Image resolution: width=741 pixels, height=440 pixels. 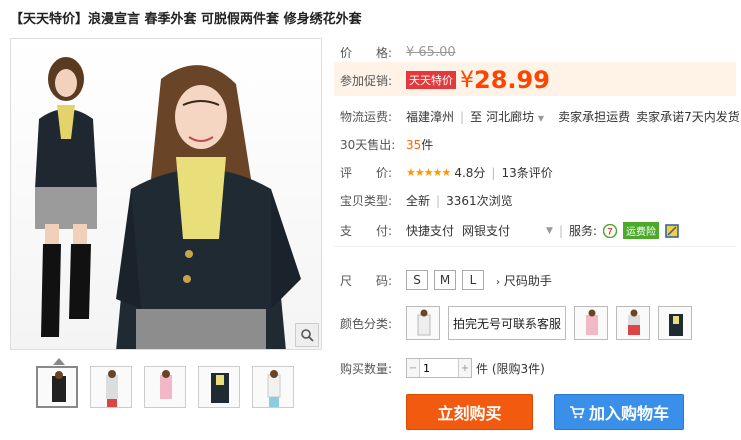 I want to click on promo-price-row: 参加促销: 天天特价 ¥ 28.99, so click(x=445, y=80).